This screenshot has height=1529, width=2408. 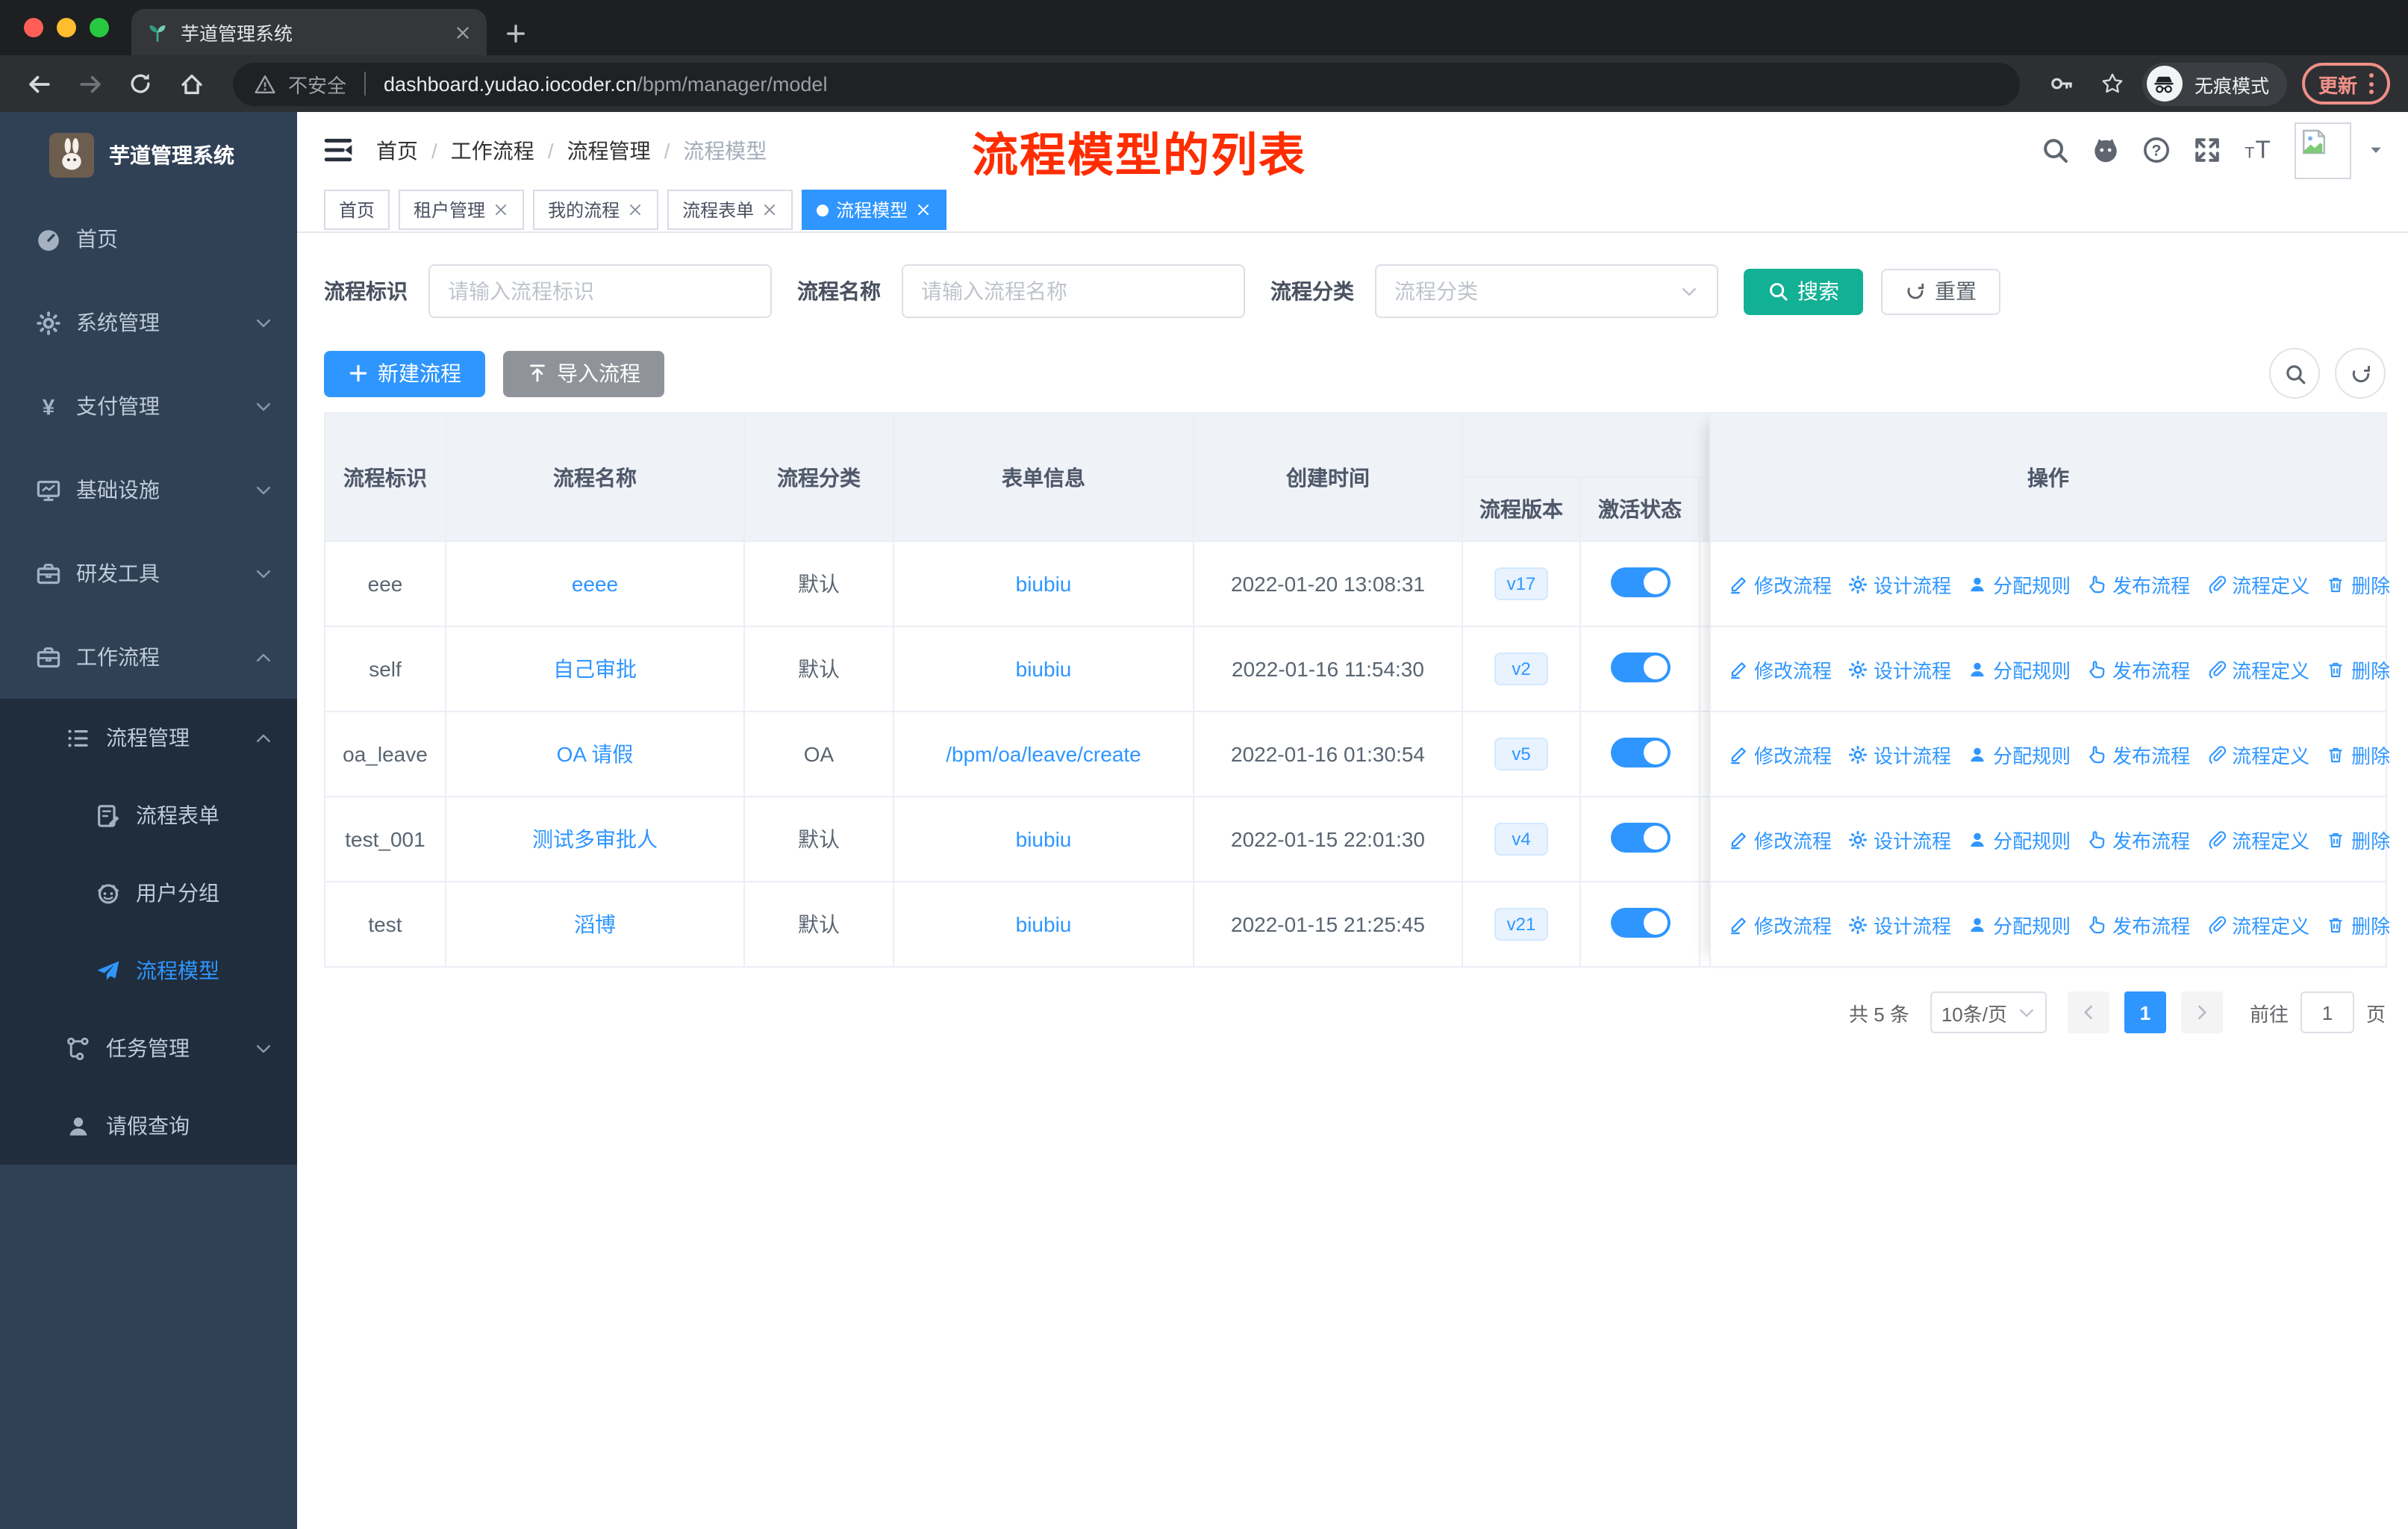 I want to click on forward-button, so click(x=89, y=84).